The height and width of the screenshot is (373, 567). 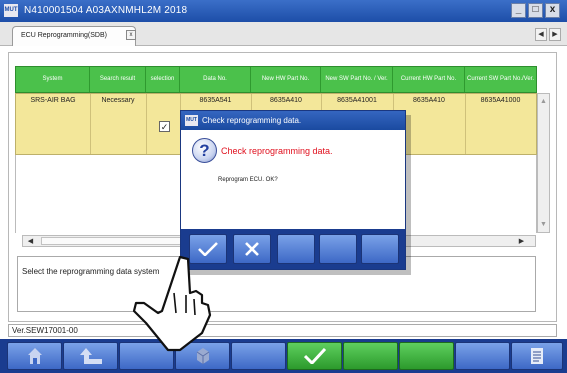 What do you see at coordinates (283, 34) in the screenshot?
I see `tab-strip: ECU Reprogramming(SDB) x ◀ ▶` at bounding box center [283, 34].